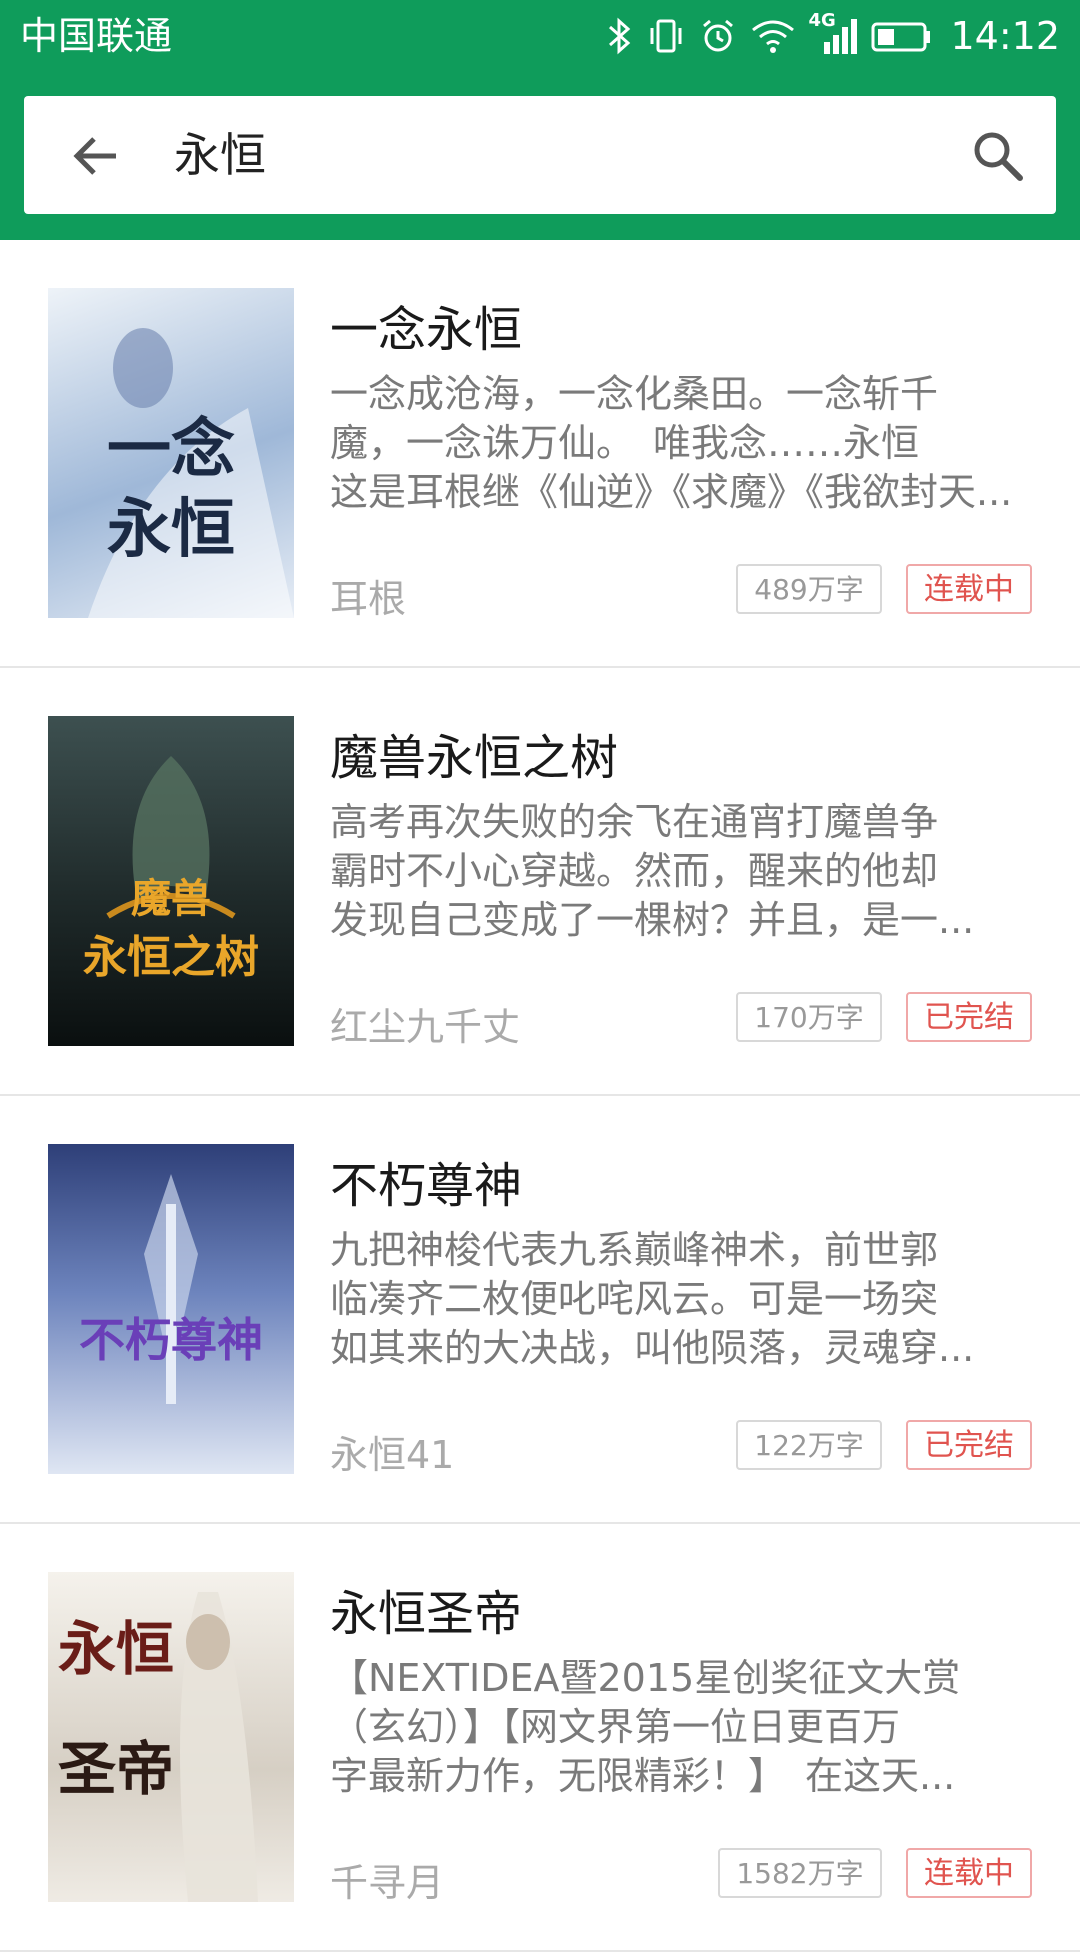 The image size is (1080, 1952). Describe the element at coordinates (171, 957) in the screenshot. I see `cover-title: 永恒之树` at that location.